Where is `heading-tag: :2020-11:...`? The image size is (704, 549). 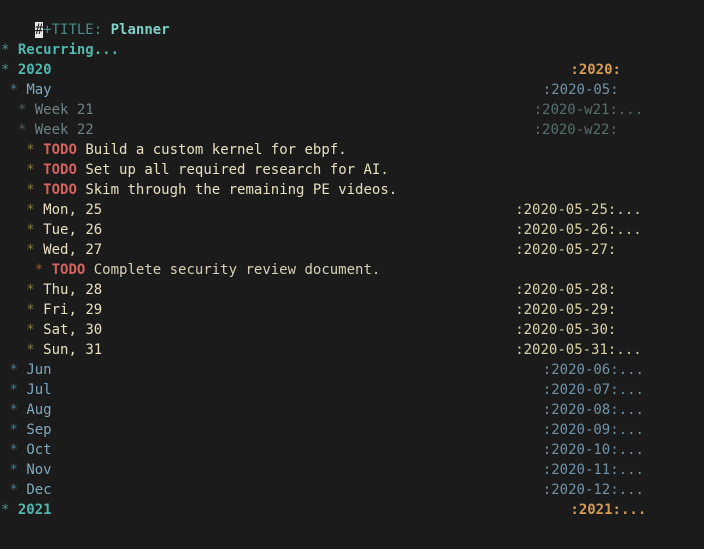
heading-tag: :2020-11:... is located at coordinates (593, 470).